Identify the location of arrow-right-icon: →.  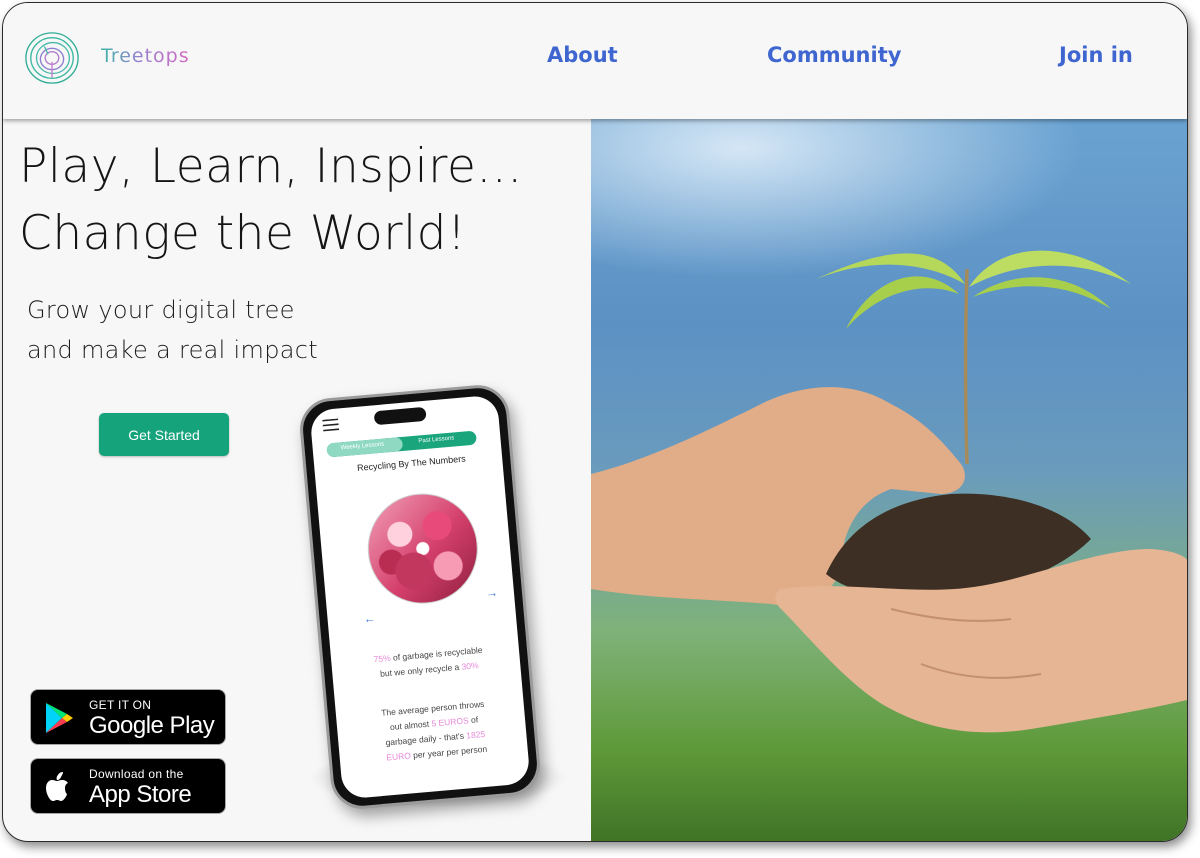
(491, 592).